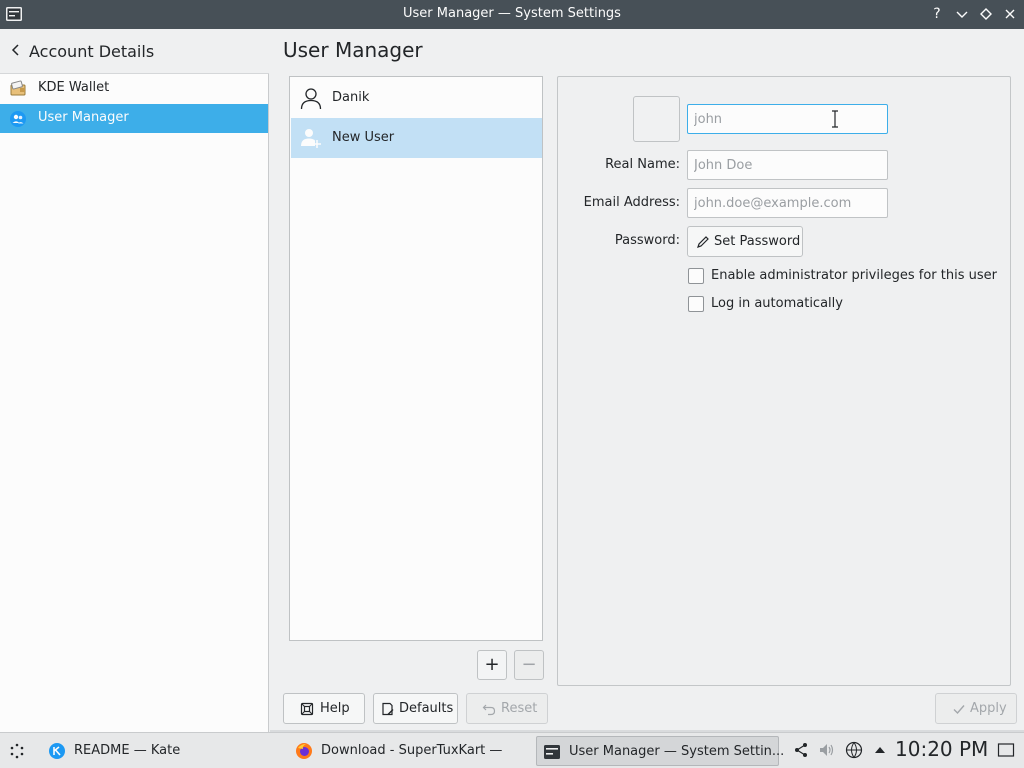 This screenshot has width=1024, height=768. I want to click on username-field, so click(787, 119).